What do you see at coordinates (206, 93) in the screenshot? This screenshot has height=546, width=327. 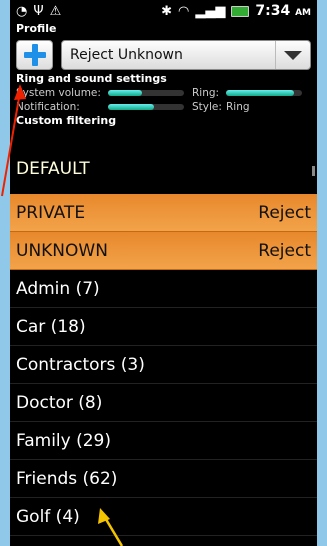 I see `ring-label: Ring:` at bounding box center [206, 93].